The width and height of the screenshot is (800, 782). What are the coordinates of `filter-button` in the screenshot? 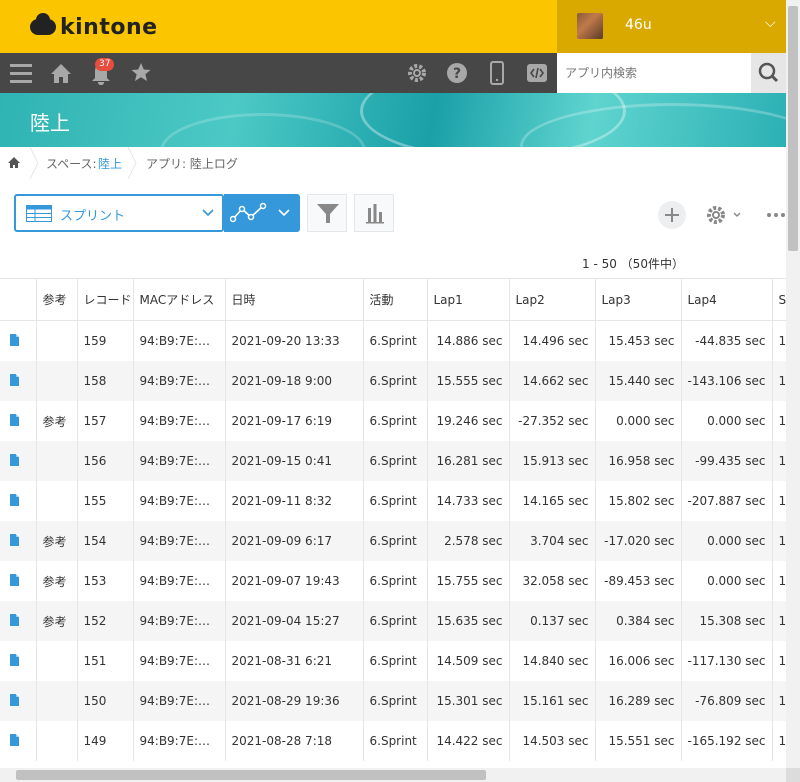 It's located at (327, 213).